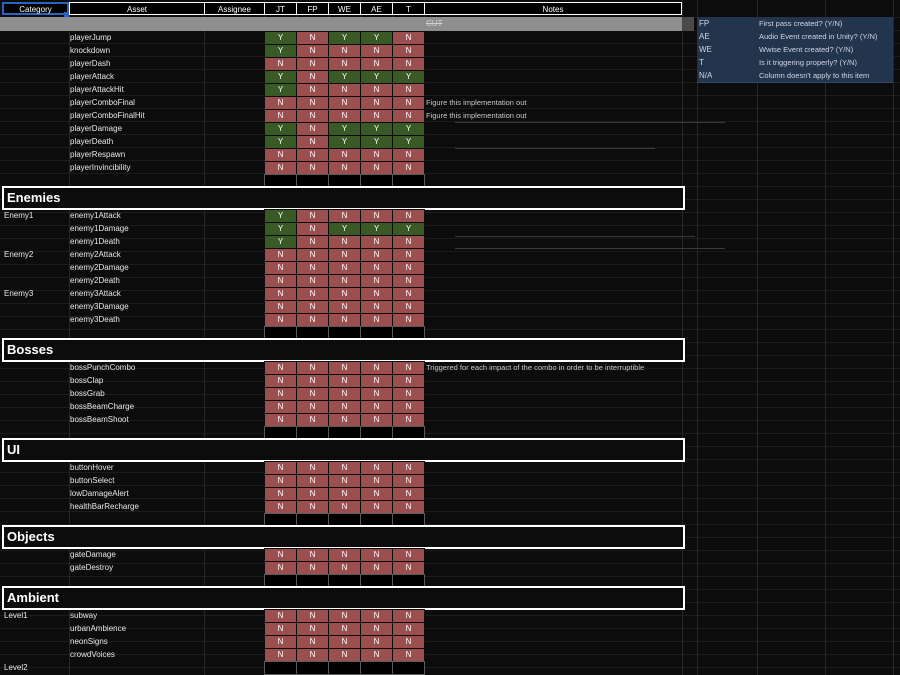 This screenshot has height=675, width=900. I want to click on asset-cell: buttonSelect, so click(92, 480).